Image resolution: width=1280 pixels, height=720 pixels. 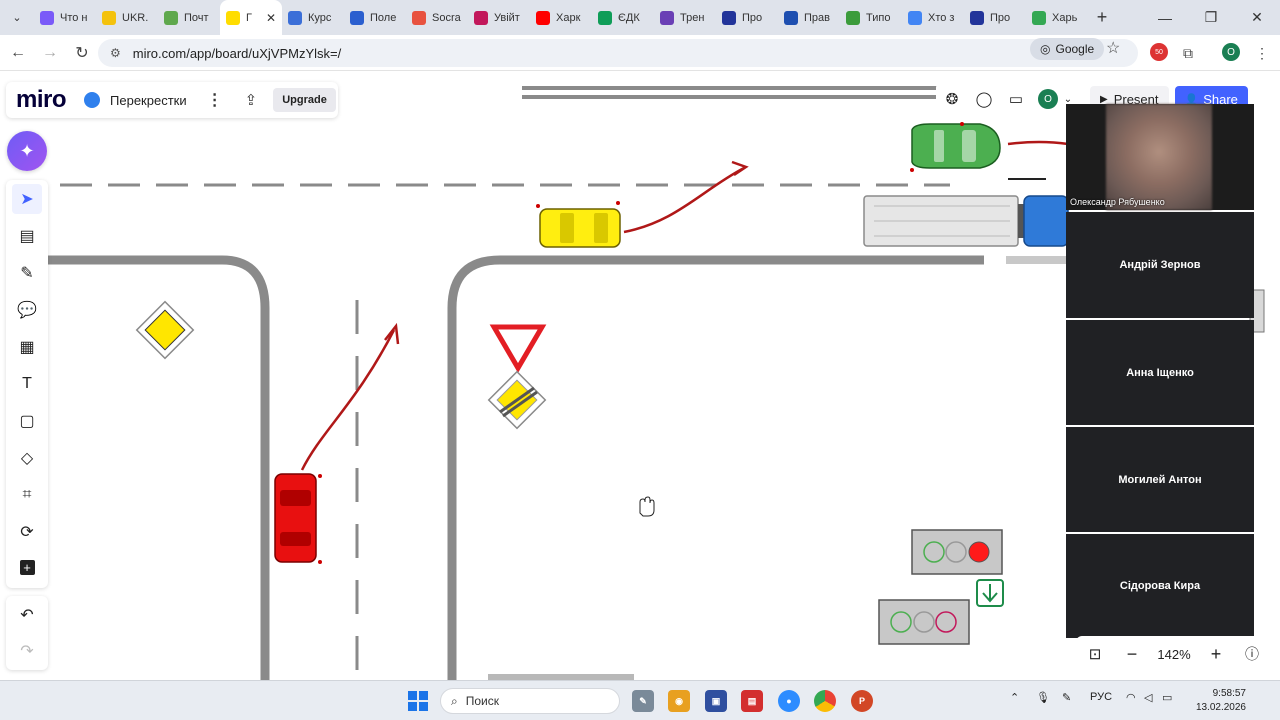 What do you see at coordinates (1016, 99) in the screenshot?
I see `video-call-icon: ▭` at bounding box center [1016, 99].